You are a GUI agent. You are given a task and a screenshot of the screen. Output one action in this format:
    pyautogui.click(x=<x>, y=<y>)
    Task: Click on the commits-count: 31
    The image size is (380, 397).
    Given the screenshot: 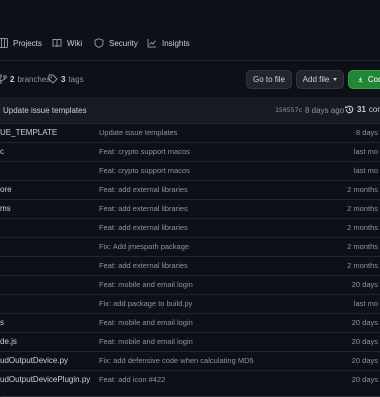 What is the action you would take?
    pyautogui.click(x=361, y=109)
    